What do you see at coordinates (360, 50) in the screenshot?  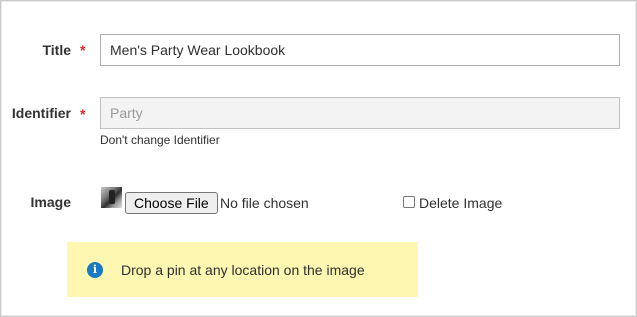 I see `title-input: Men's Party Wear Lookbook` at bounding box center [360, 50].